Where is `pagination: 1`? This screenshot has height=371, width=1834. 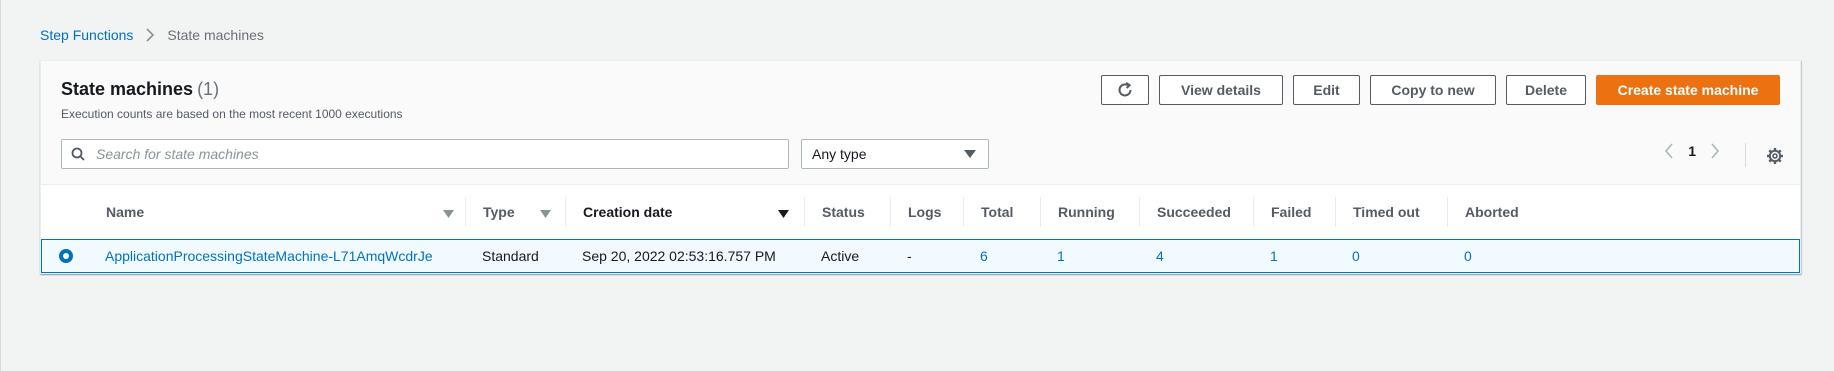 pagination: 1 is located at coordinates (1692, 151).